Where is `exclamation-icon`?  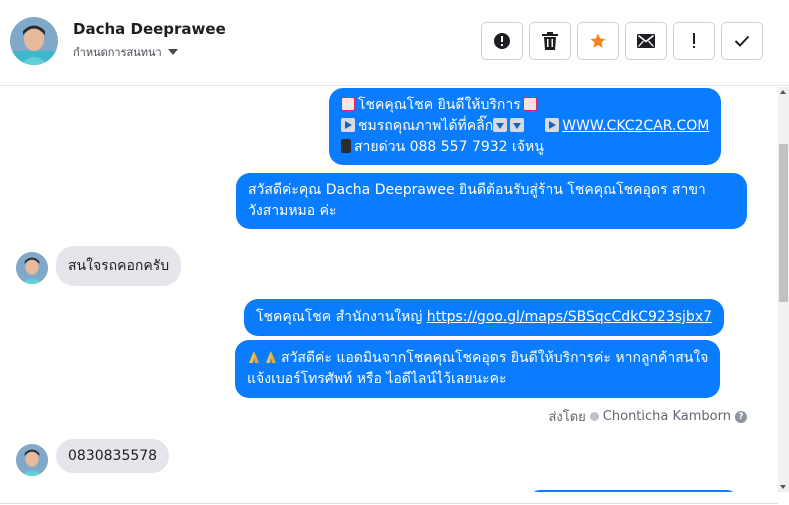
exclamation-icon is located at coordinates (694, 40).